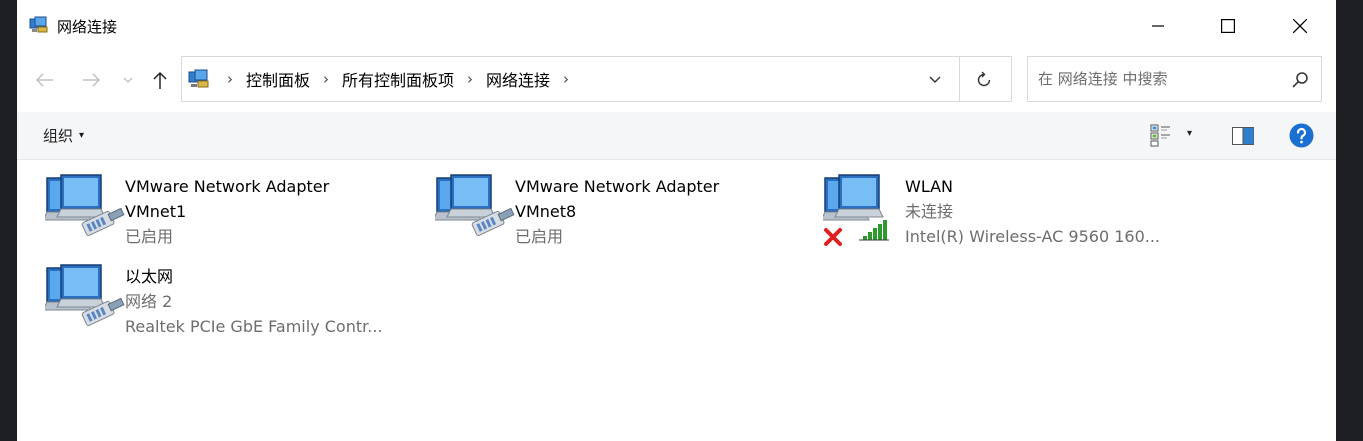 The height and width of the screenshot is (441, 1363). What do you see at coordinates (87, 27) in the screenshot?
I see `window-title: 网络连接` at bounding box center [87, 27].